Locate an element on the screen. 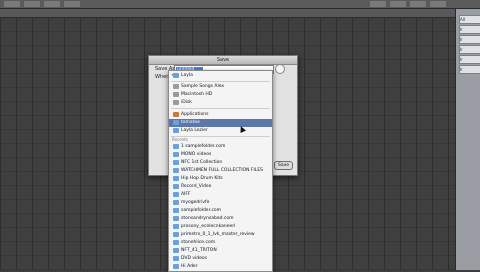  recents-header: Recents is located at coordinates (180, 139).